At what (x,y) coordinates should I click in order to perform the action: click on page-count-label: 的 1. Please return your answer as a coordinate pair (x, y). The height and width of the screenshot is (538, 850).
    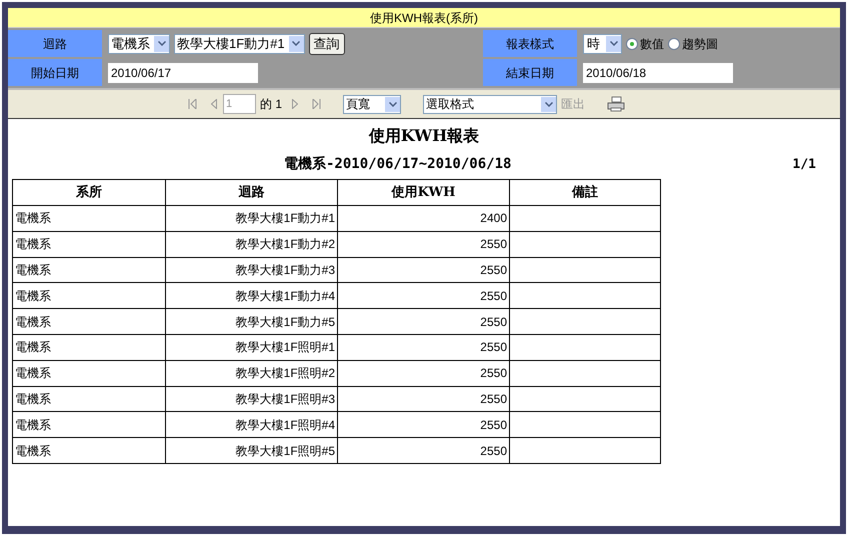
    Looking at the image, I should click on (271, 104).